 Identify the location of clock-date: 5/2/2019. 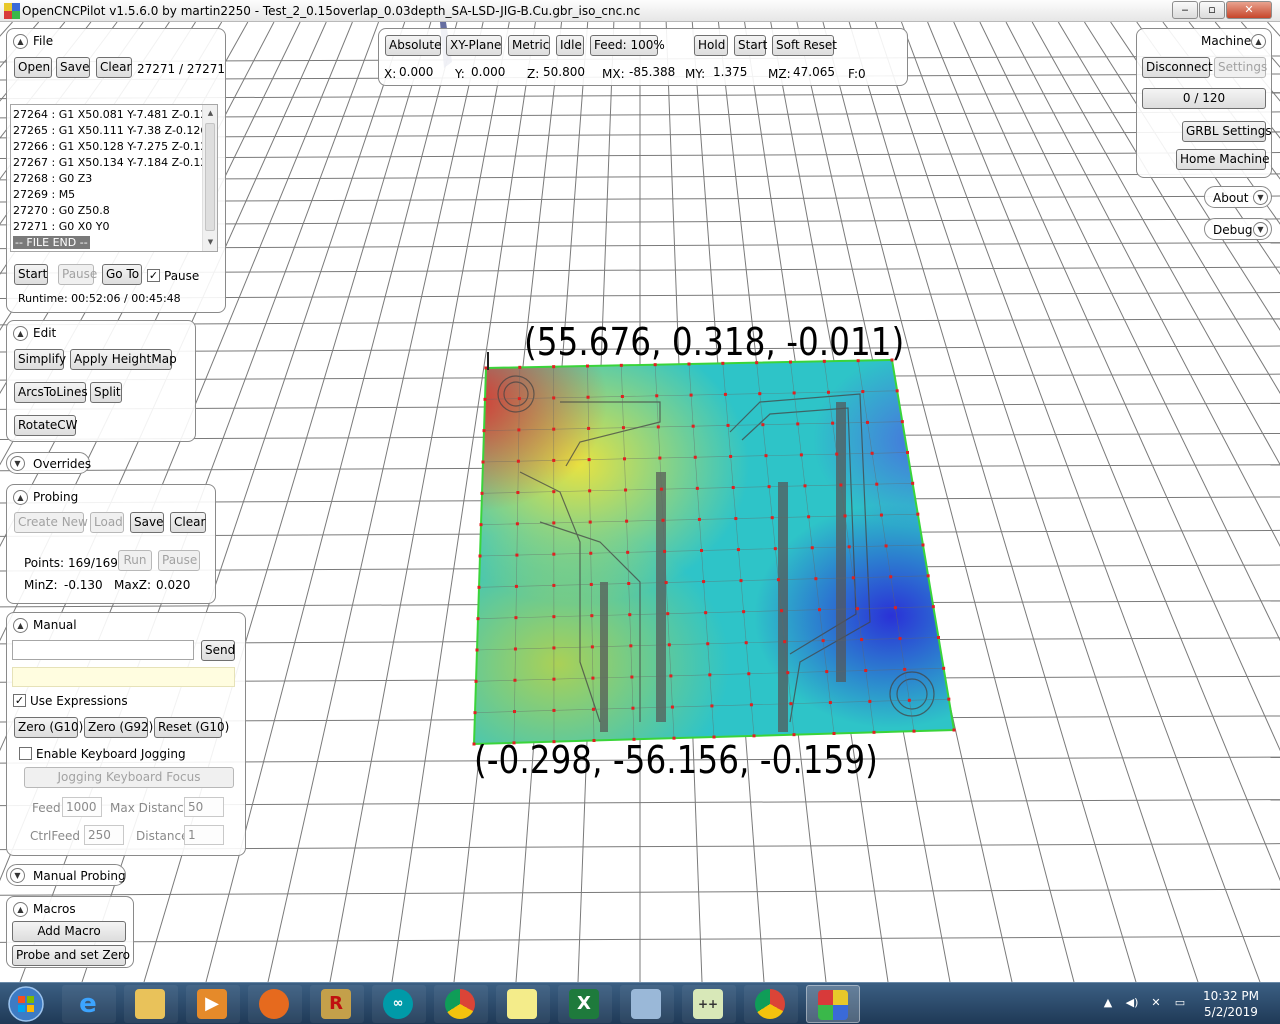
(1231, 1012).